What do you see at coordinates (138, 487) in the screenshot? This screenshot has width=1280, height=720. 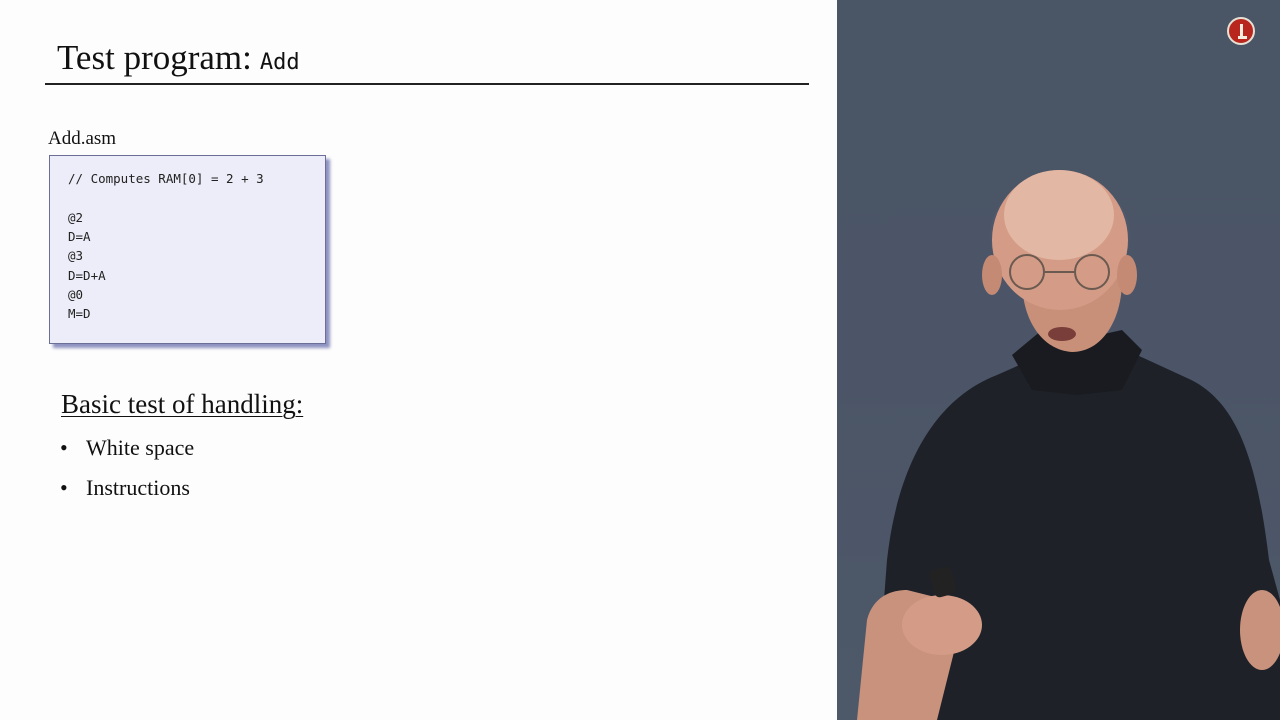 I see `bullet-text: Instructions` at bounding box center [138, 487].